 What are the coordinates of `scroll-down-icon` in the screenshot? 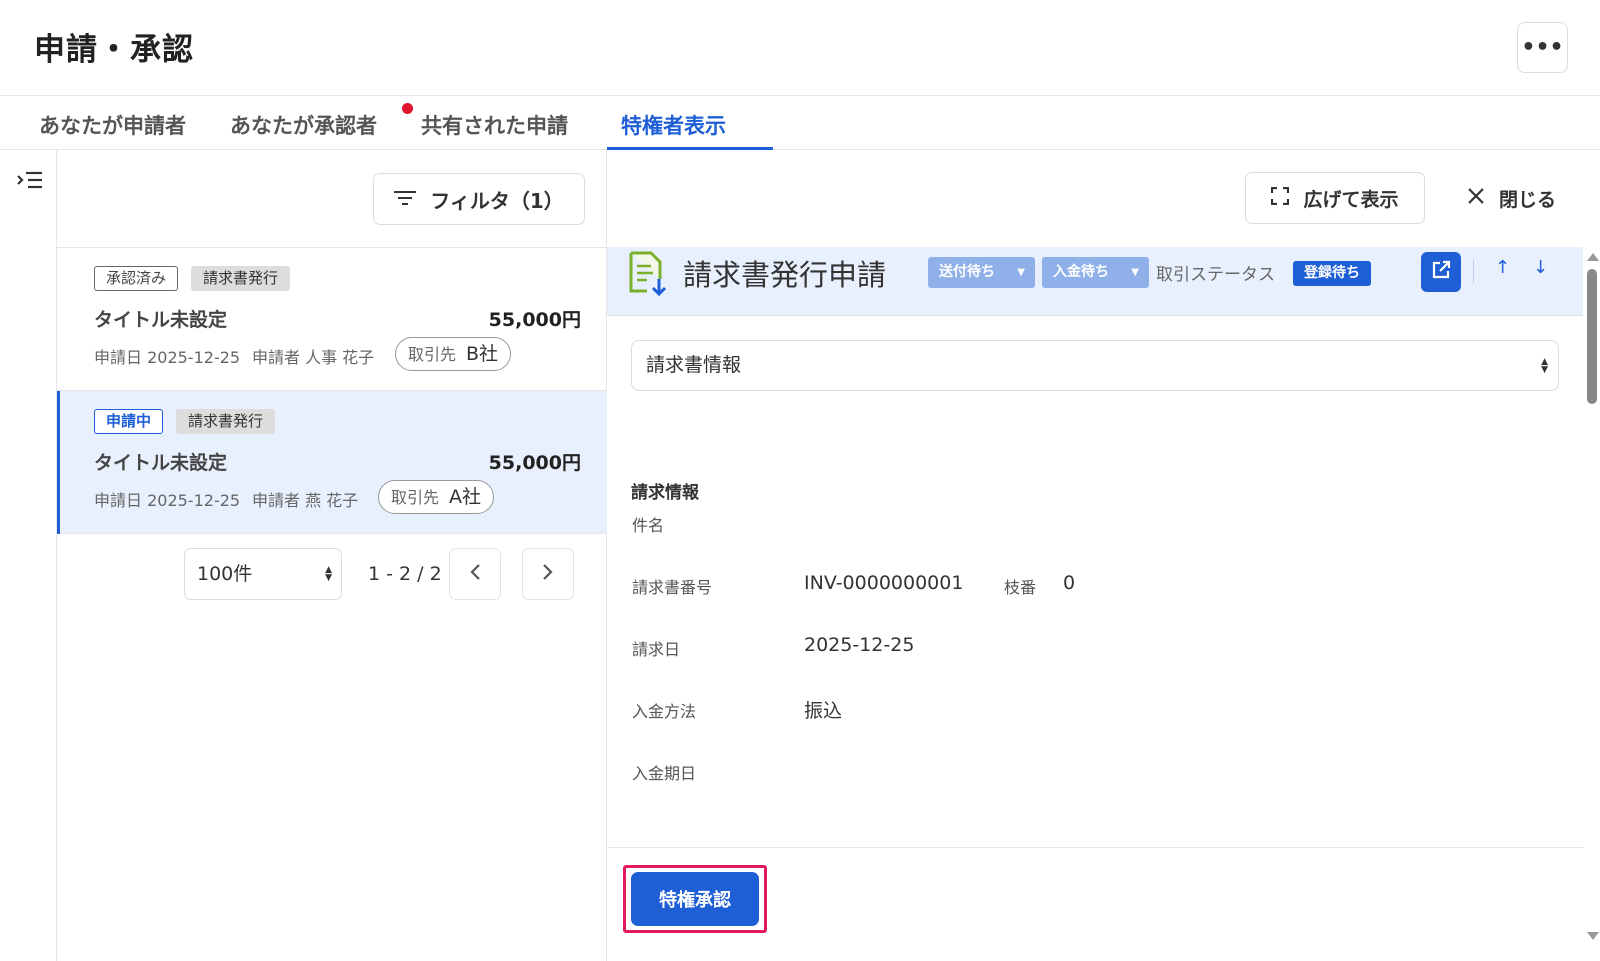 It's located at (1593, 936).